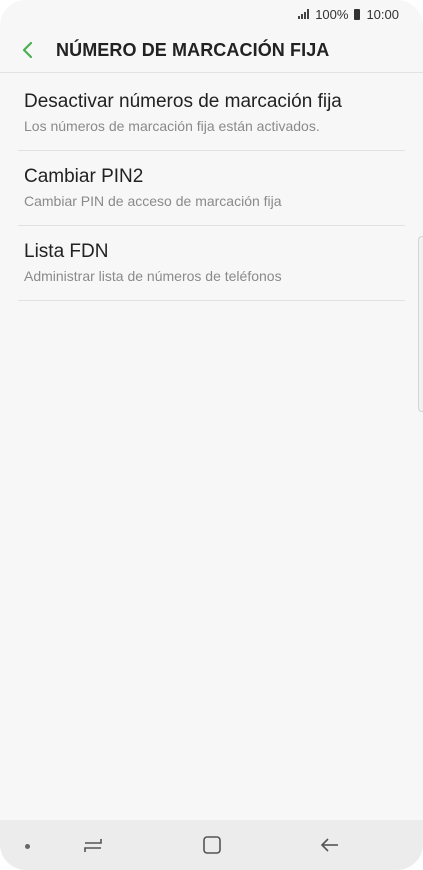 The image size is (423, 870). I want to click on back-arrow-icon, so click(329, 845).